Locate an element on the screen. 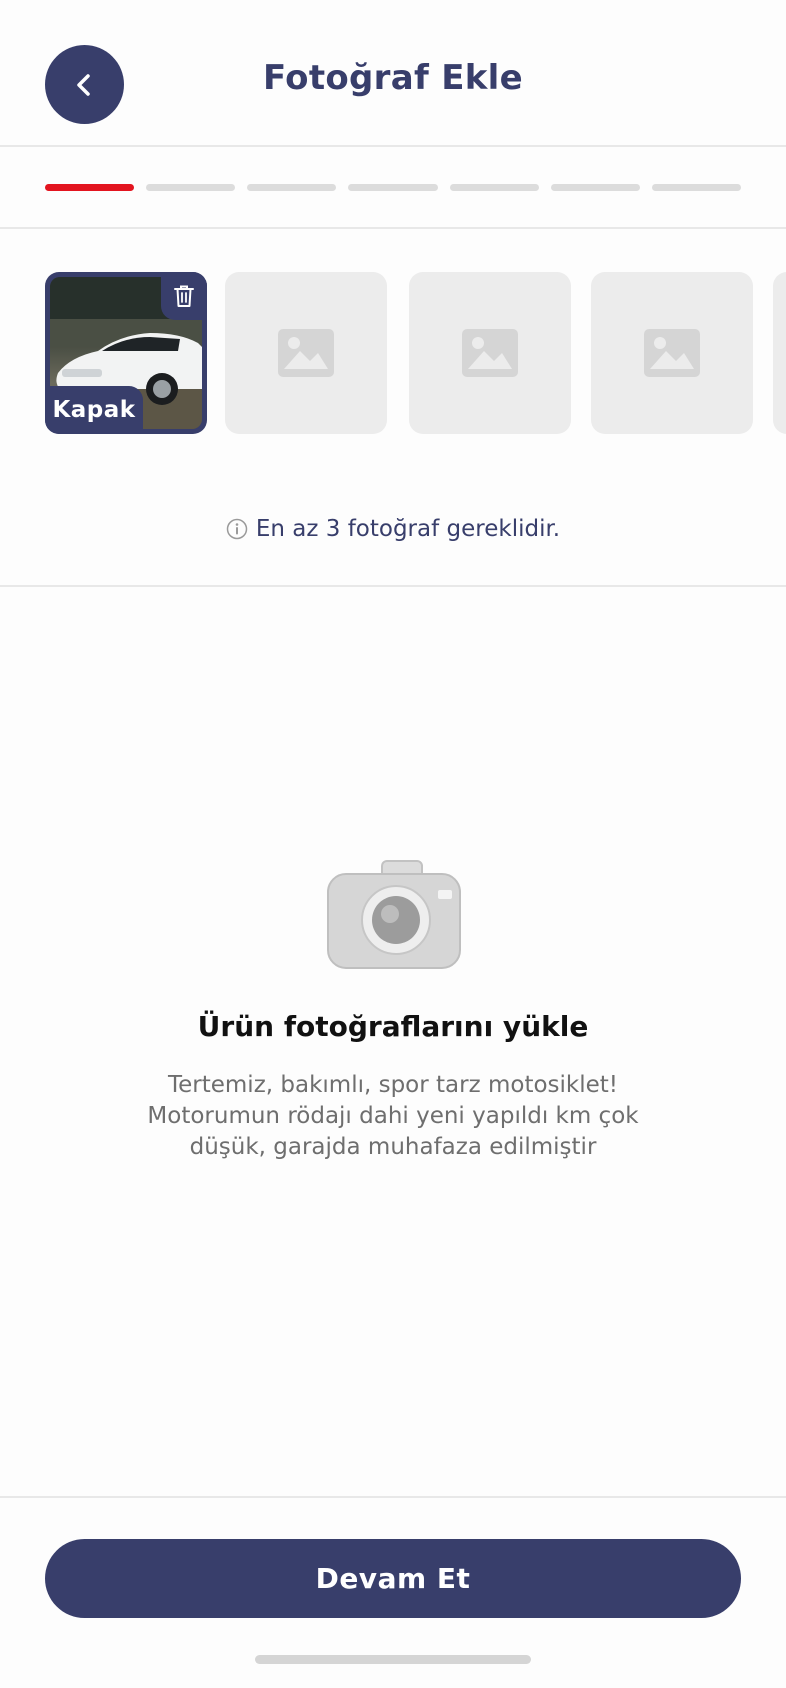  trash-icon is located at coordinates (184, 296).